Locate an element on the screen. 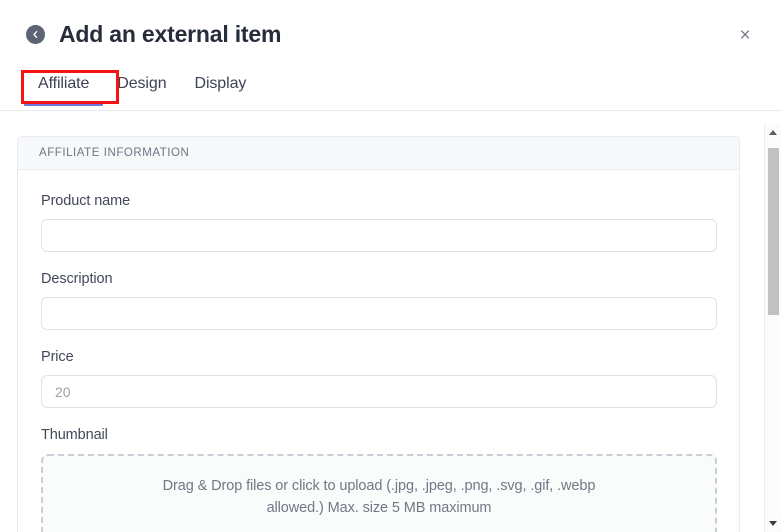 The width and height of the screenshot is (781, 532). thumbnail-label: Thumbnail is located at coordinates (74, 435).